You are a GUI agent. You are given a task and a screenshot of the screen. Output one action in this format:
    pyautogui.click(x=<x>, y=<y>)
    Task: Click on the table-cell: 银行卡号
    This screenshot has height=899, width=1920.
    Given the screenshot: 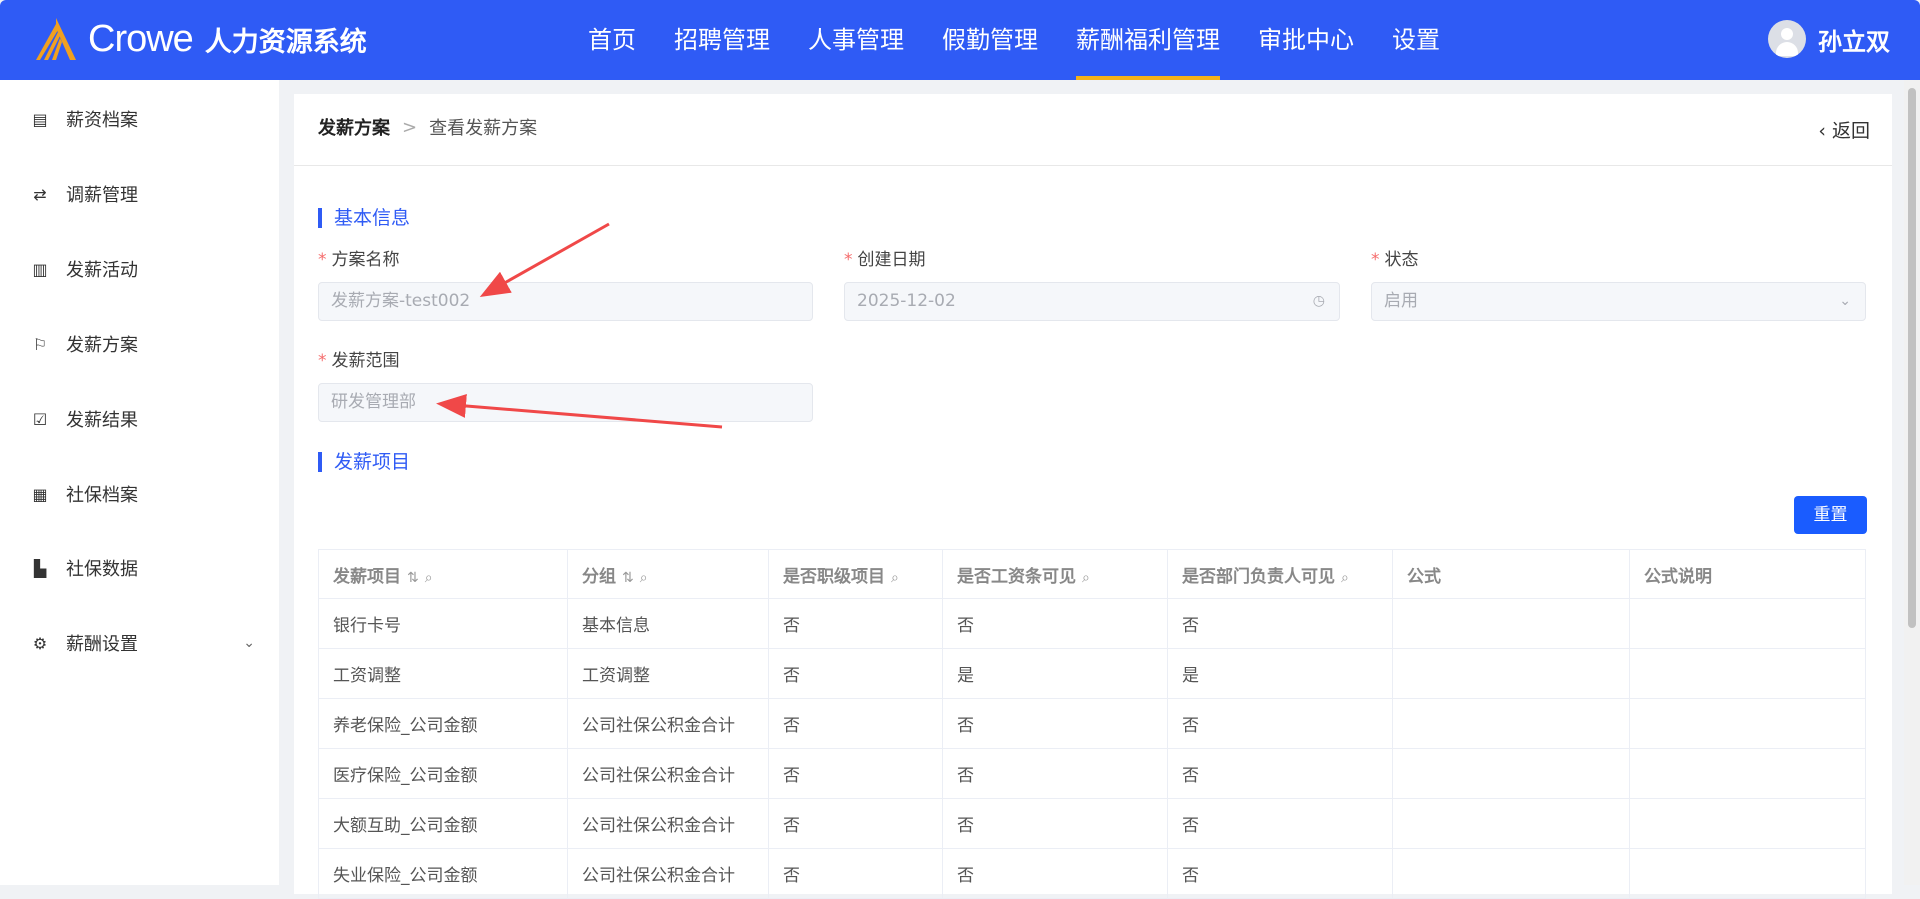 What is the action you would take?
    pyautogui.click(x=443, y=623)
    